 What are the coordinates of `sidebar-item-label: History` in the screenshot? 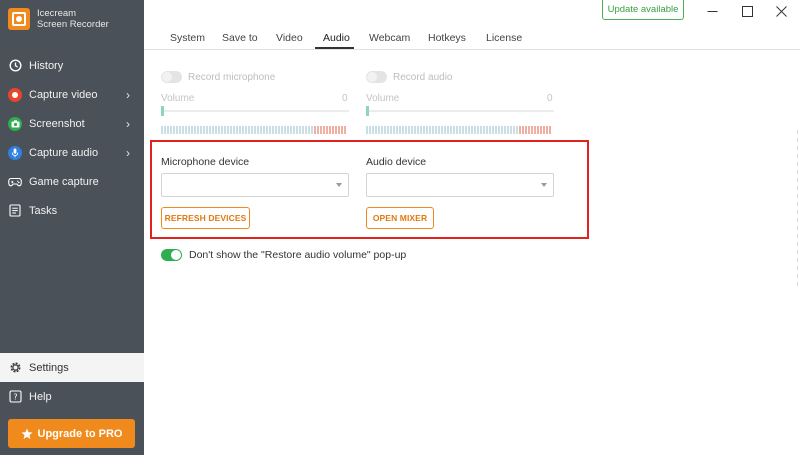 It's located at (46, 65).